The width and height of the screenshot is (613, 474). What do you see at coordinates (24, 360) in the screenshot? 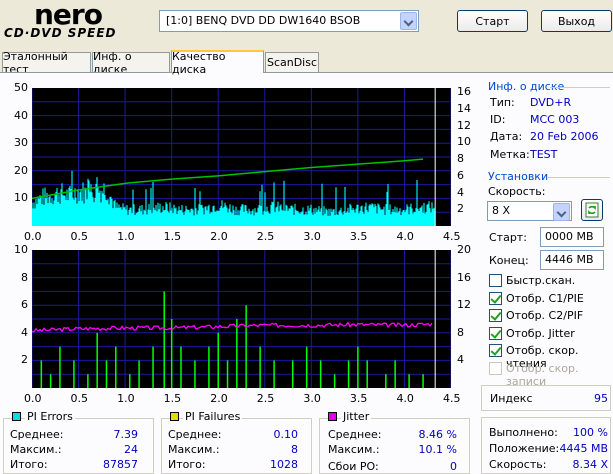
I see `y-left-tick-label: 2` at bounding box center [24, 360].